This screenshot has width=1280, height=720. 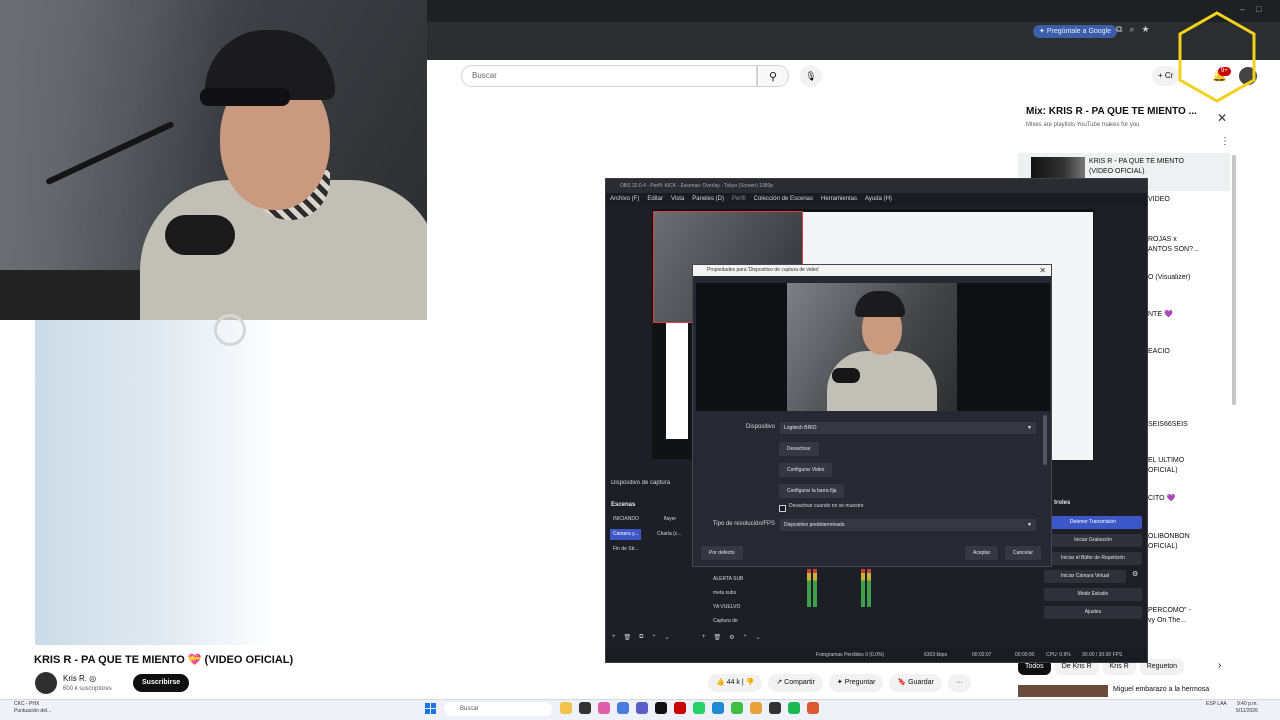 What do you see at coordinates (430, 708) in the screenshot?
I see `windows-start-icon` at bounding box center [430, 708].